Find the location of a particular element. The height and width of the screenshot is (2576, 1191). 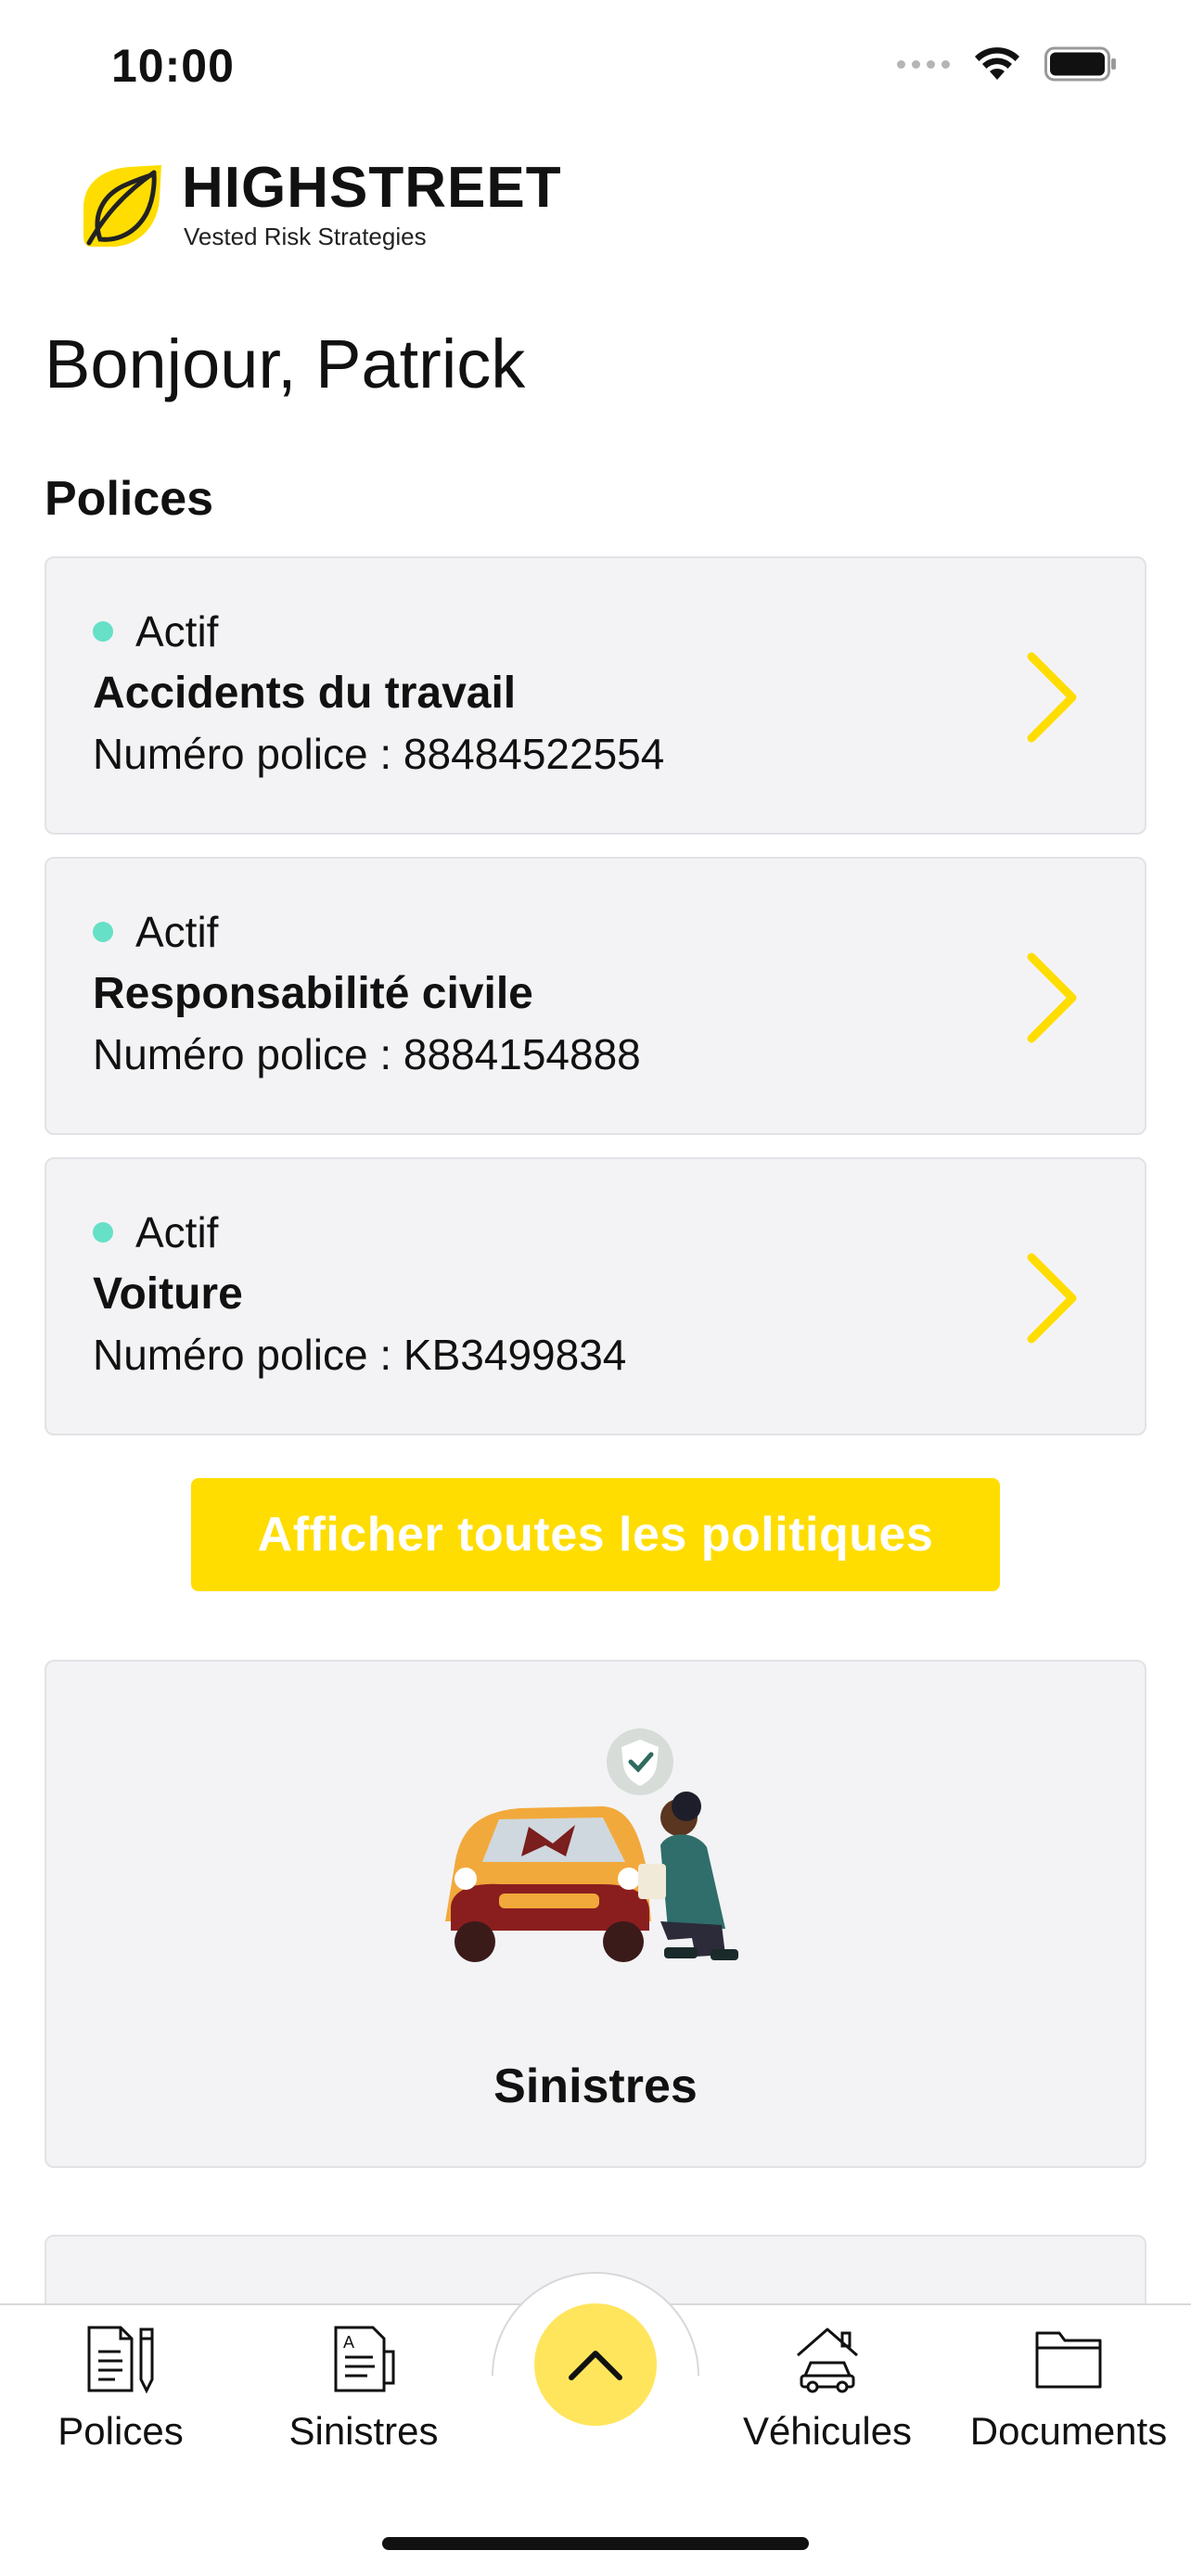

policy-document-icon is located at coordinates (121, 2360).